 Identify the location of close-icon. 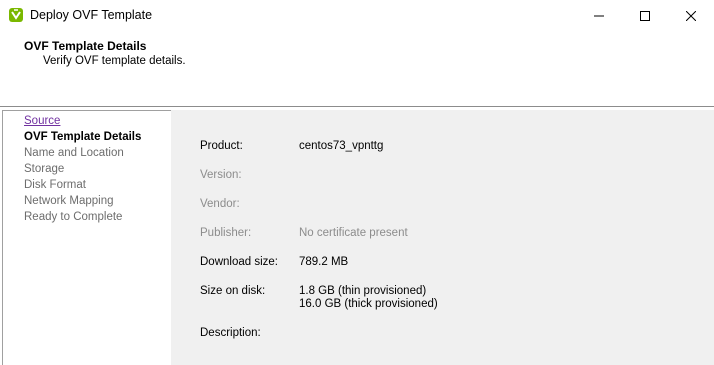
(691, 15).